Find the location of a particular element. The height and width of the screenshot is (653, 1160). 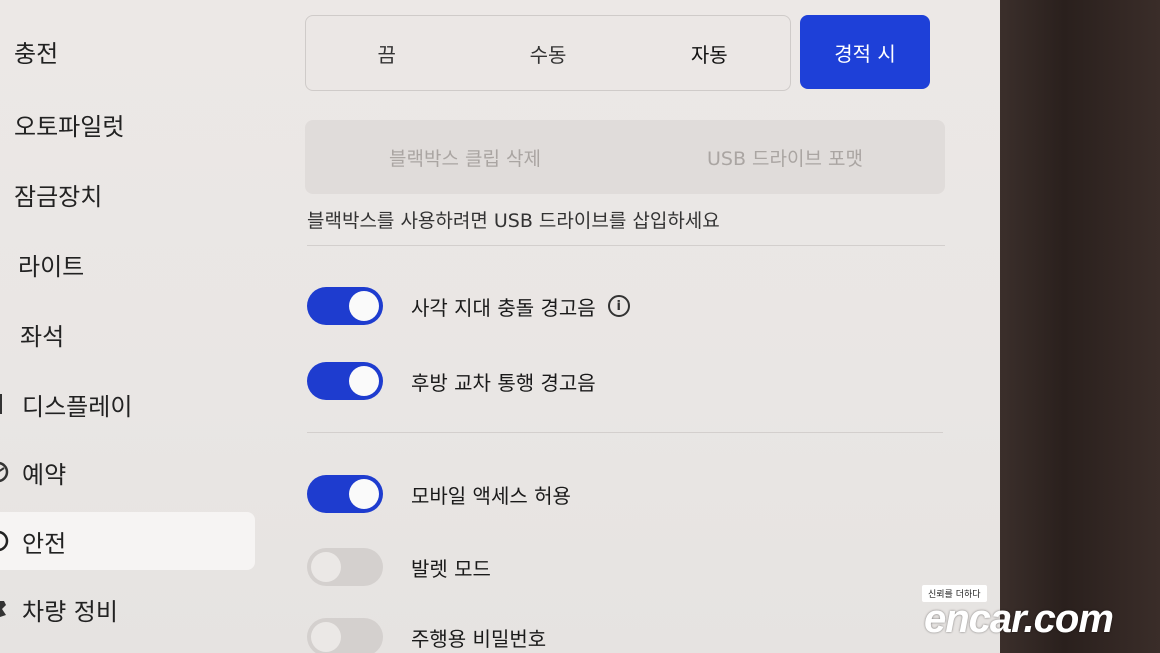

delete-clips-label: 블랙박스 클립 삭제 is located at coordinates (465, 158).